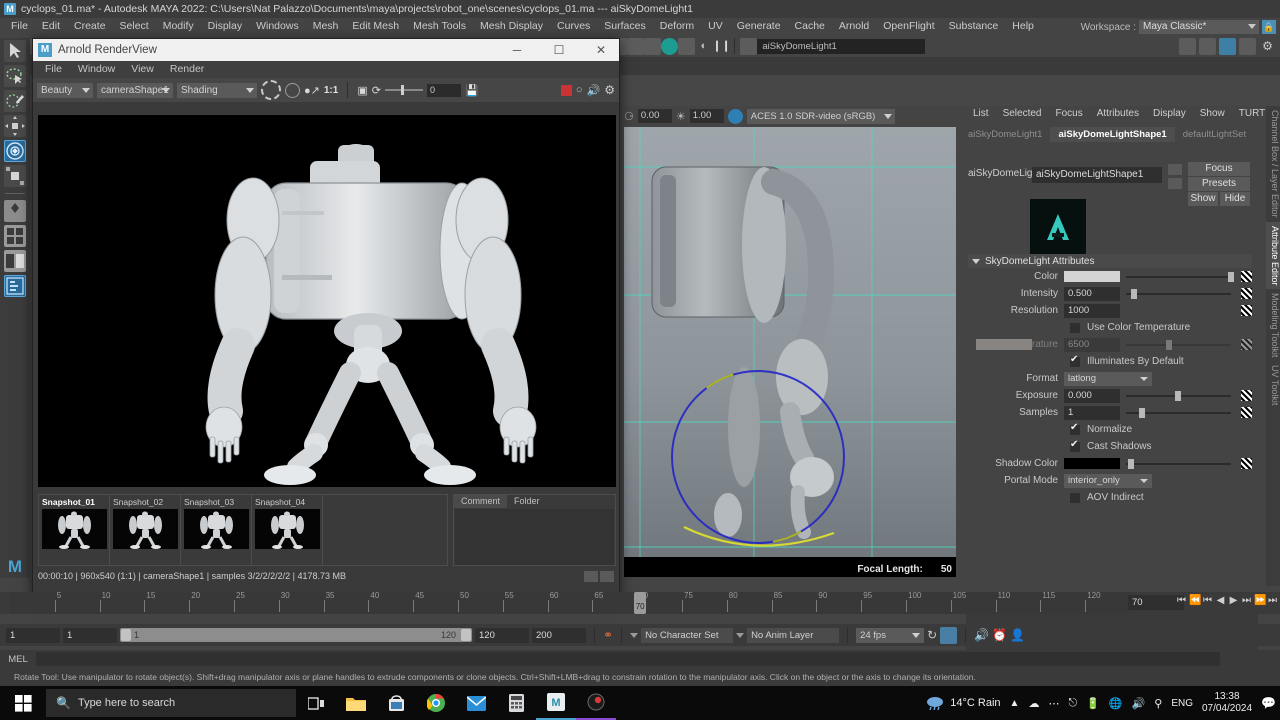 The height and width of the screenshot is (720, 1280). I want to click on workspace-selector: Workspace : Maya Classic* 🔒, so click(1178, 27).